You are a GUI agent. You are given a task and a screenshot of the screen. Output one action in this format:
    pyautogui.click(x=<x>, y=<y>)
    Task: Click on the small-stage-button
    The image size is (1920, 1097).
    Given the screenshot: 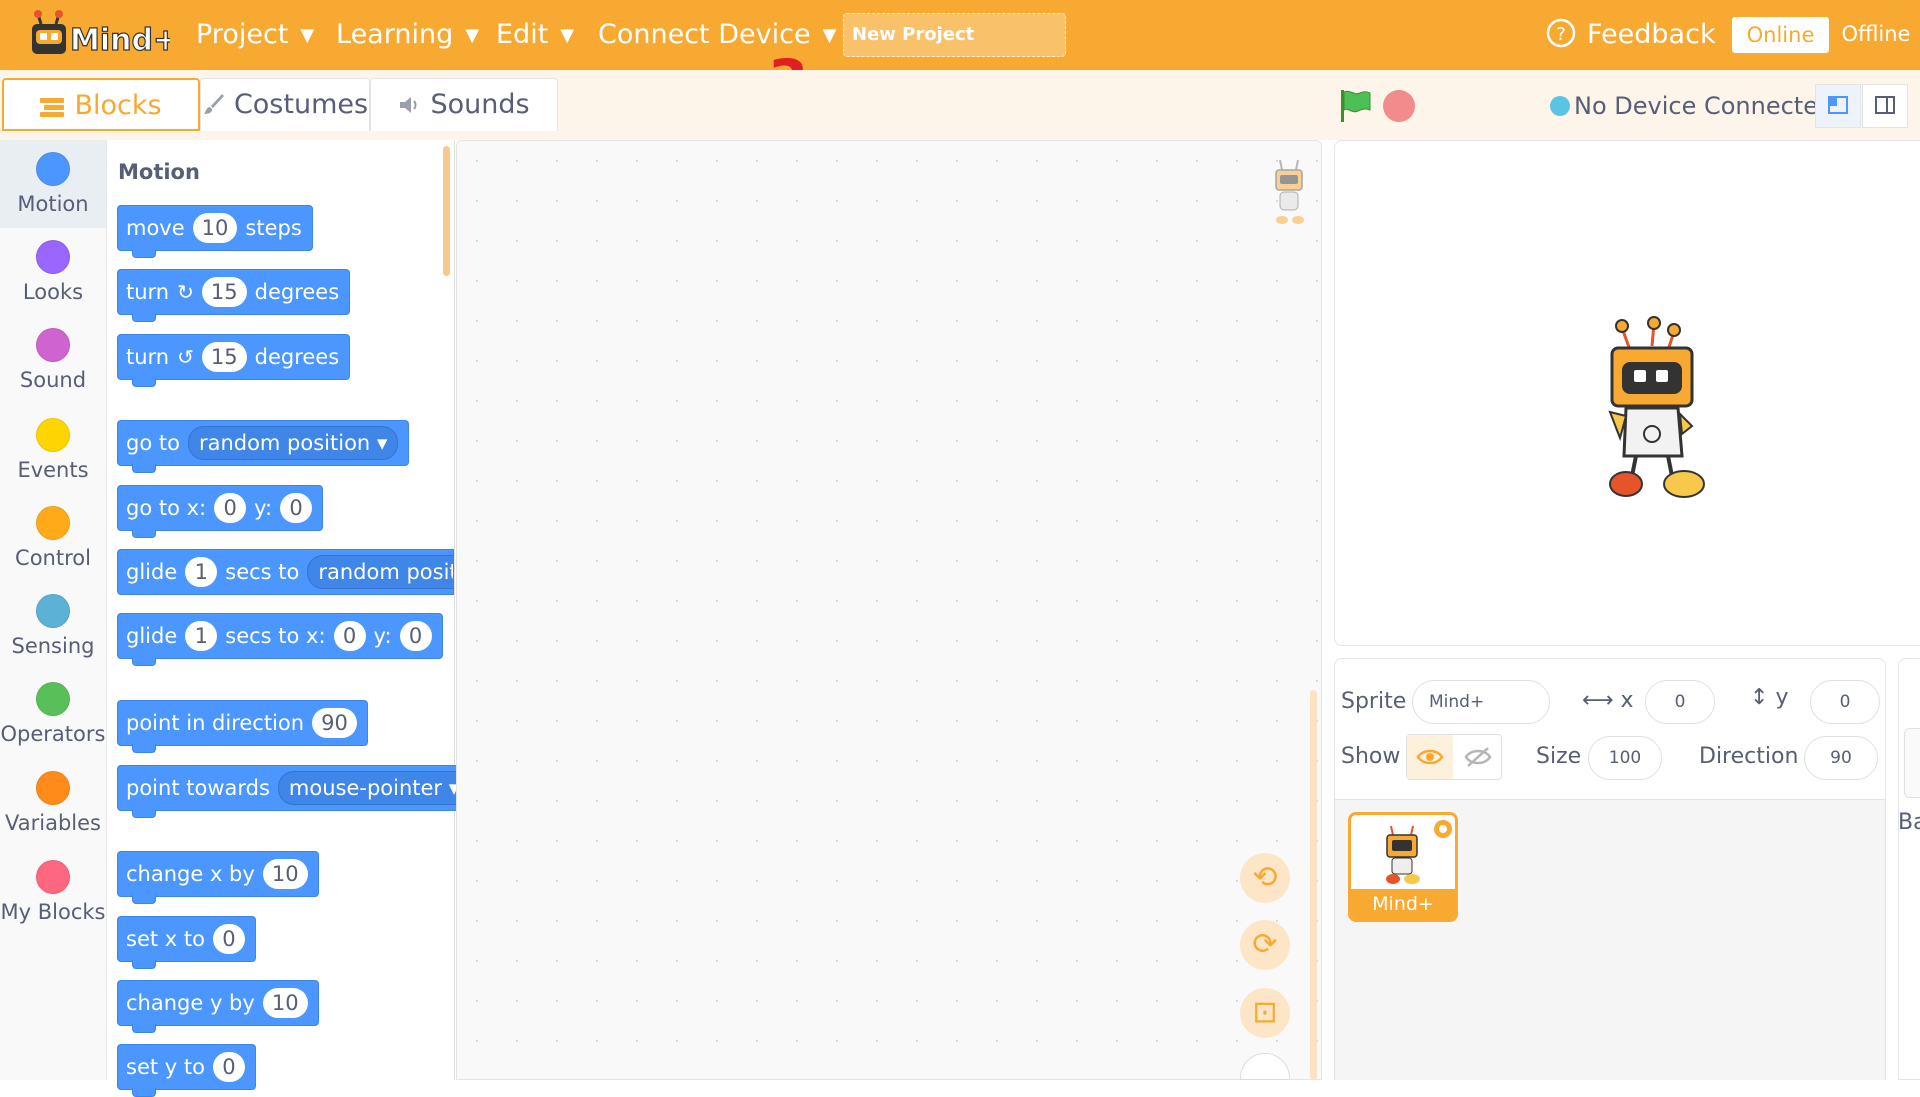 What is the action you would take?
    pyautogui.click(x=1838, y=106)
    